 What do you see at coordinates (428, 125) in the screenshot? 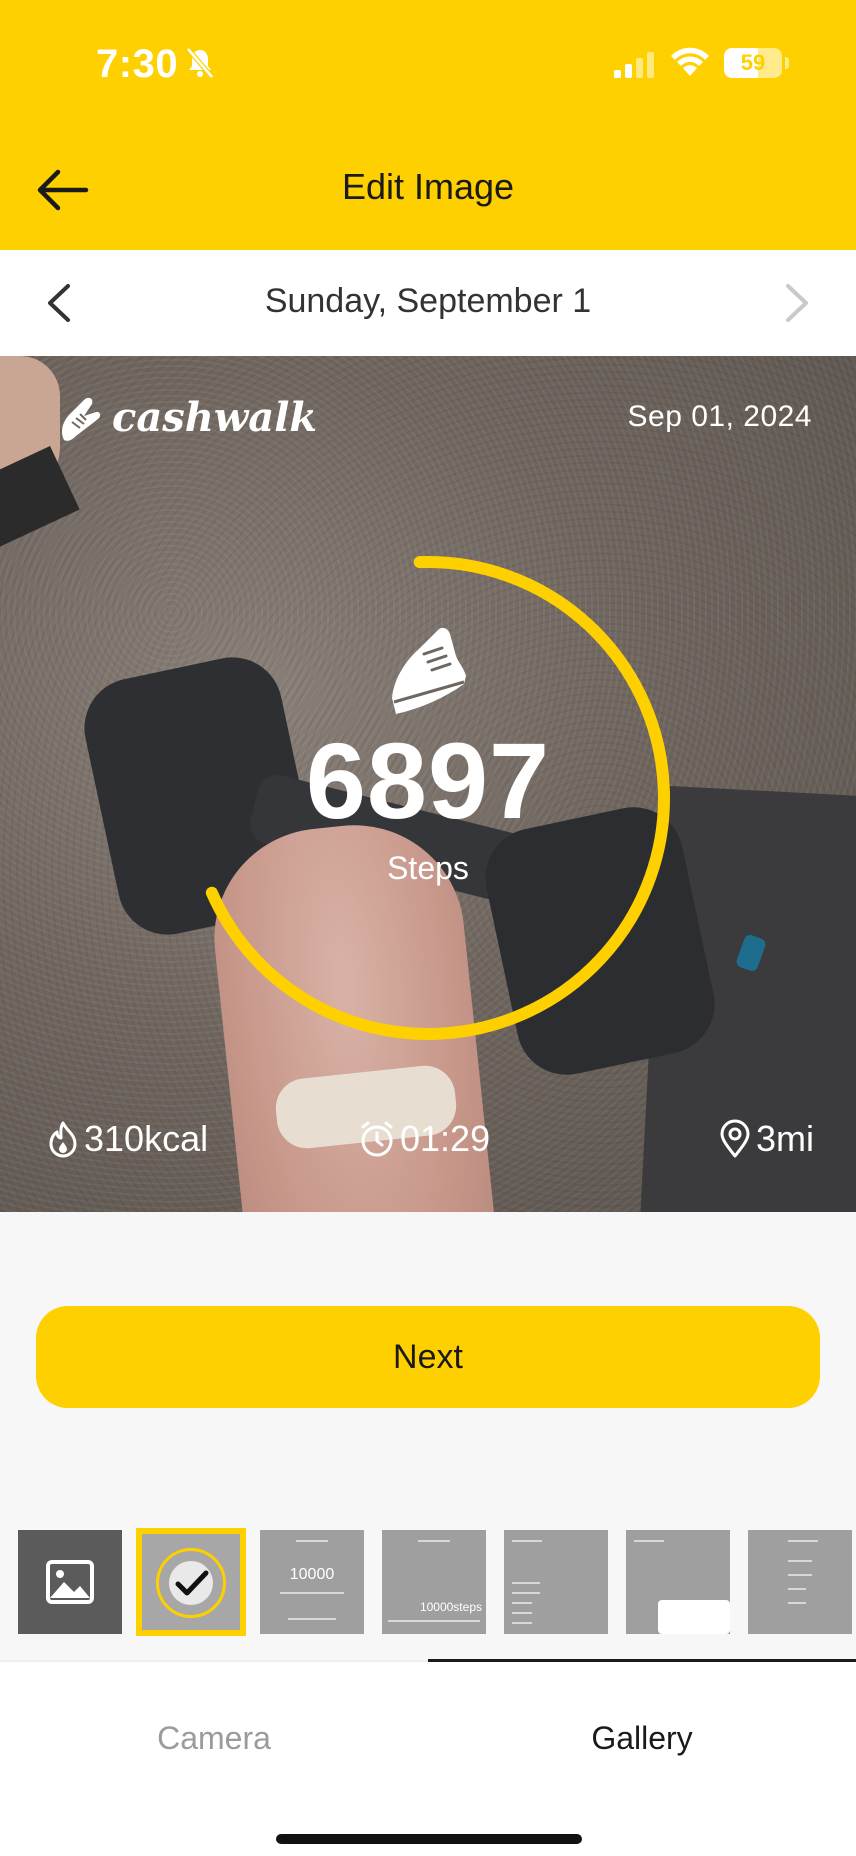
I see `header: 7:30 59 Edit Image` at bounding box center [428, 125].